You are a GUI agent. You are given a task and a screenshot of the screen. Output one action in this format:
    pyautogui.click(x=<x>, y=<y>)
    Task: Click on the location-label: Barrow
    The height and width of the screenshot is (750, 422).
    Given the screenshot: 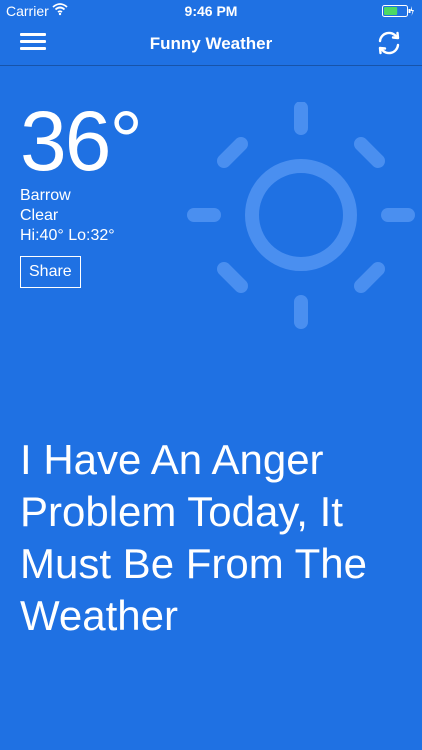 What is the action you would take?
    pyautogui.click(x=45, y=195)
    